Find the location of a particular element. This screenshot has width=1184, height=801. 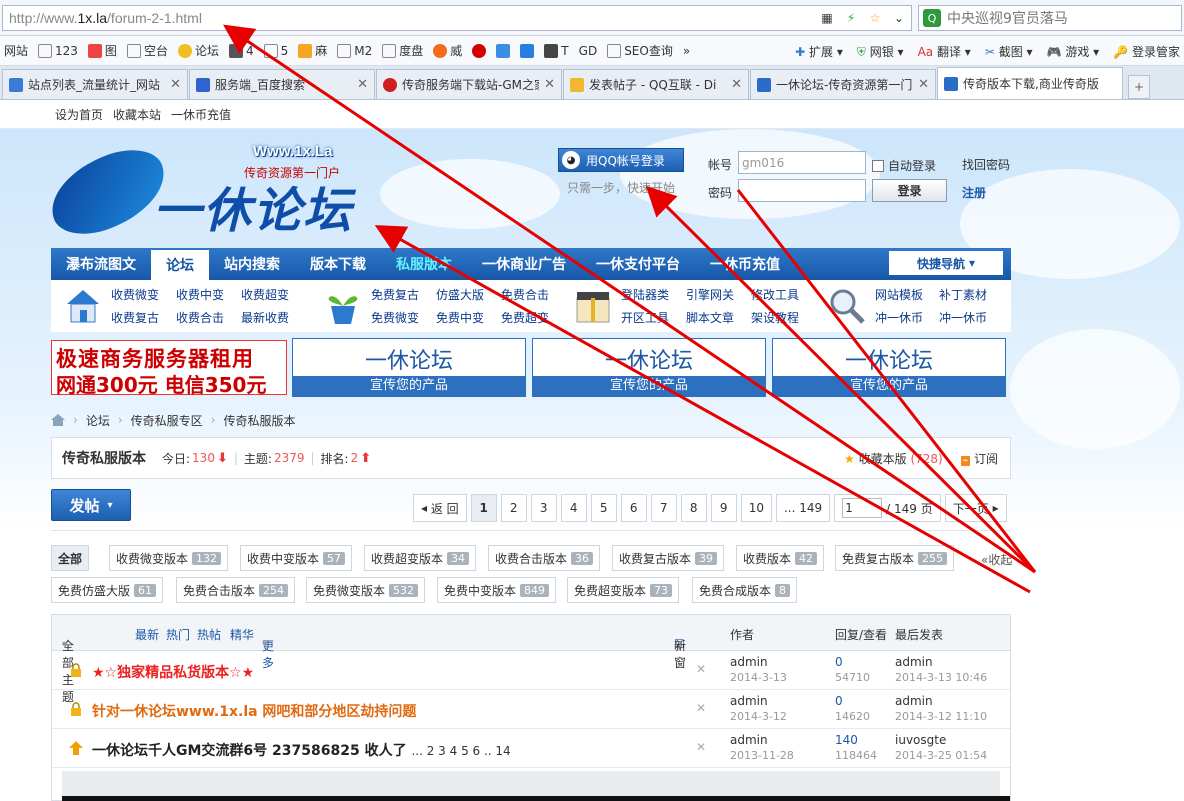

browser-tab-active: 传奇版本下载,商业传奇版 is located at coordinates (1030, 83).